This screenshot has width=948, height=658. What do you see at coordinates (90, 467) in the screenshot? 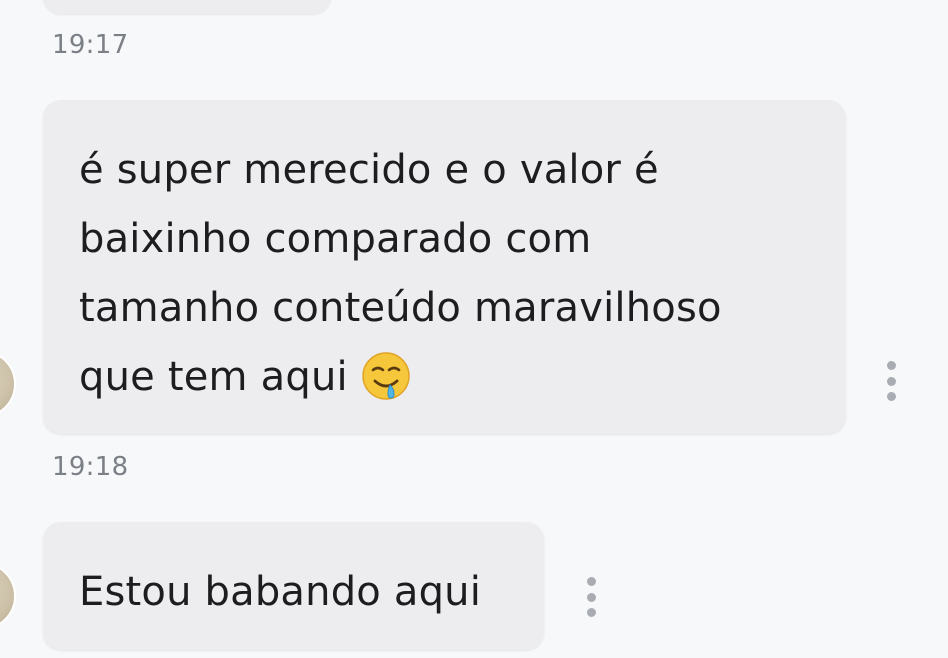
I see `message-timestamp: 19:18` at bounding box center [90, 467].